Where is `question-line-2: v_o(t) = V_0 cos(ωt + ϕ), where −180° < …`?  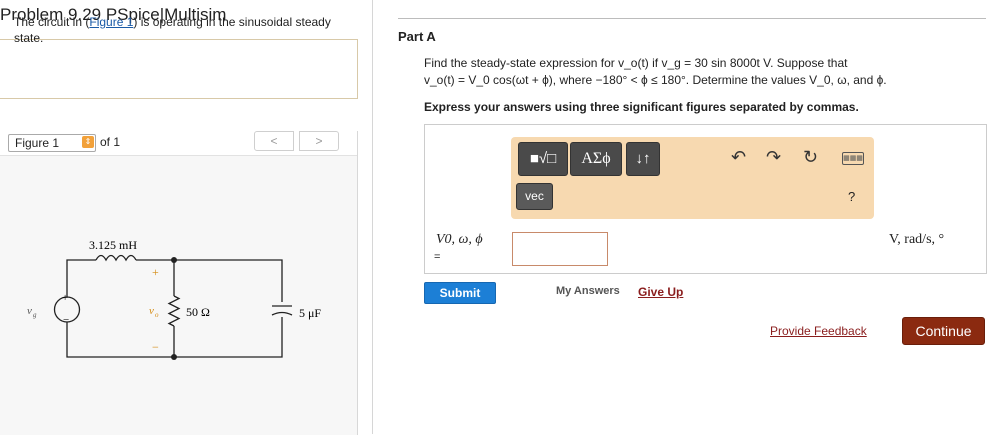 question-line-2: v_o(t) = V_0 cos(ωt + ϕ), where −180° < … is located at coordinates (655, 80).